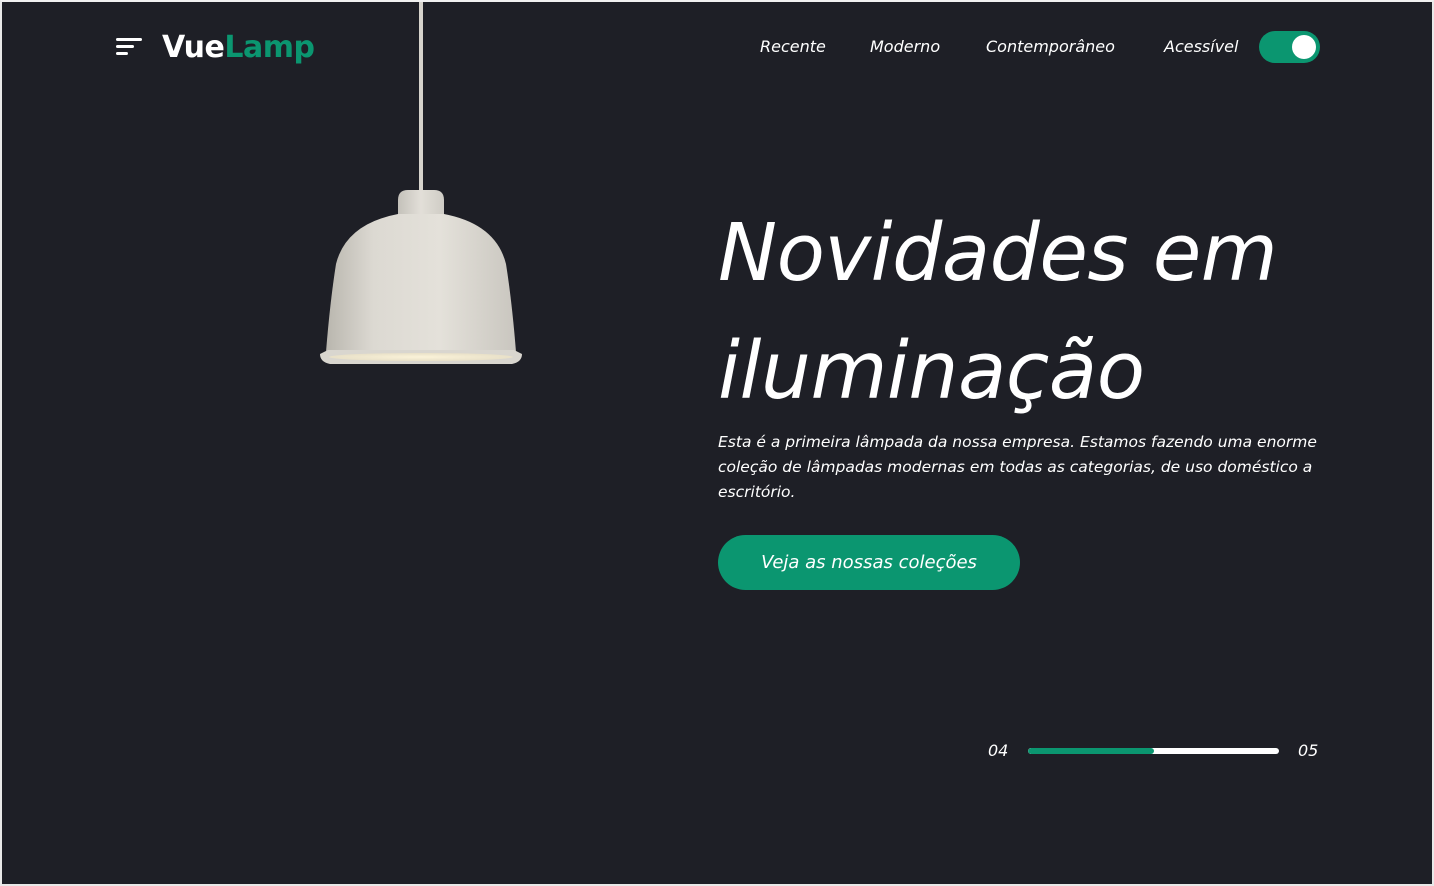 The width and height of the screenshot is (1434, 886). I want to click on toggle-knob, so click(1304, 47).